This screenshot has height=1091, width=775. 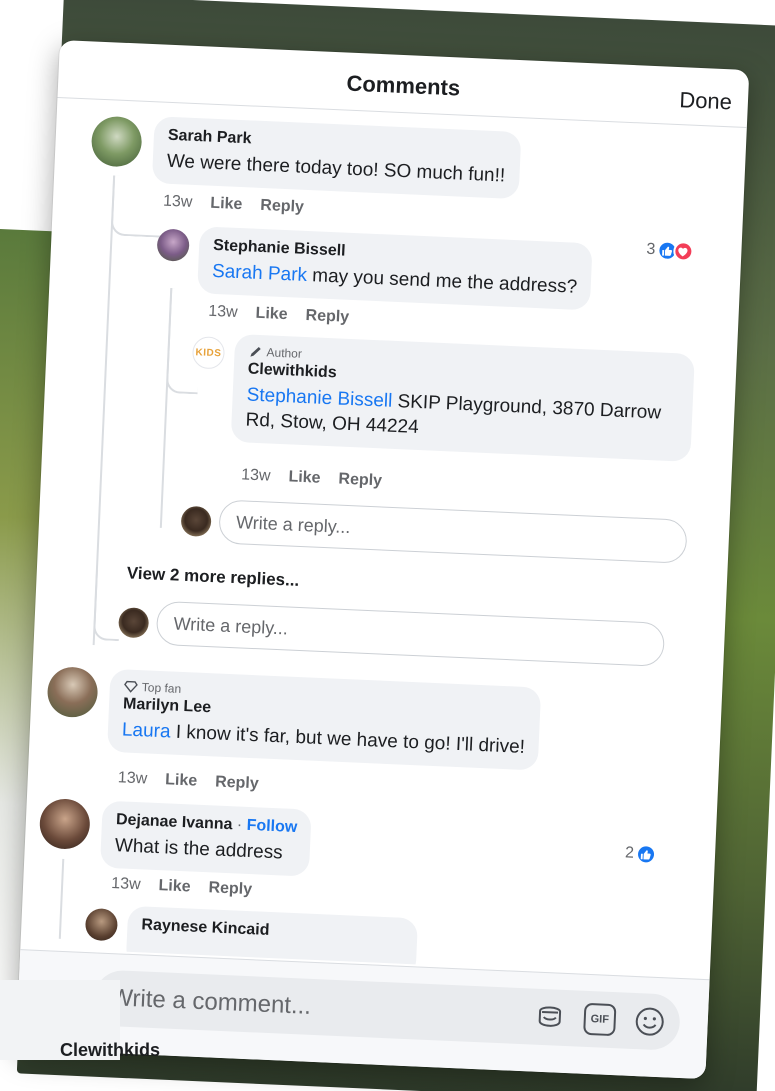 What do you see at coordinates (174, 822) in the screenshot?
I see `commenter-name: Dejanae Ivanna` at bounding box center [174, 822].